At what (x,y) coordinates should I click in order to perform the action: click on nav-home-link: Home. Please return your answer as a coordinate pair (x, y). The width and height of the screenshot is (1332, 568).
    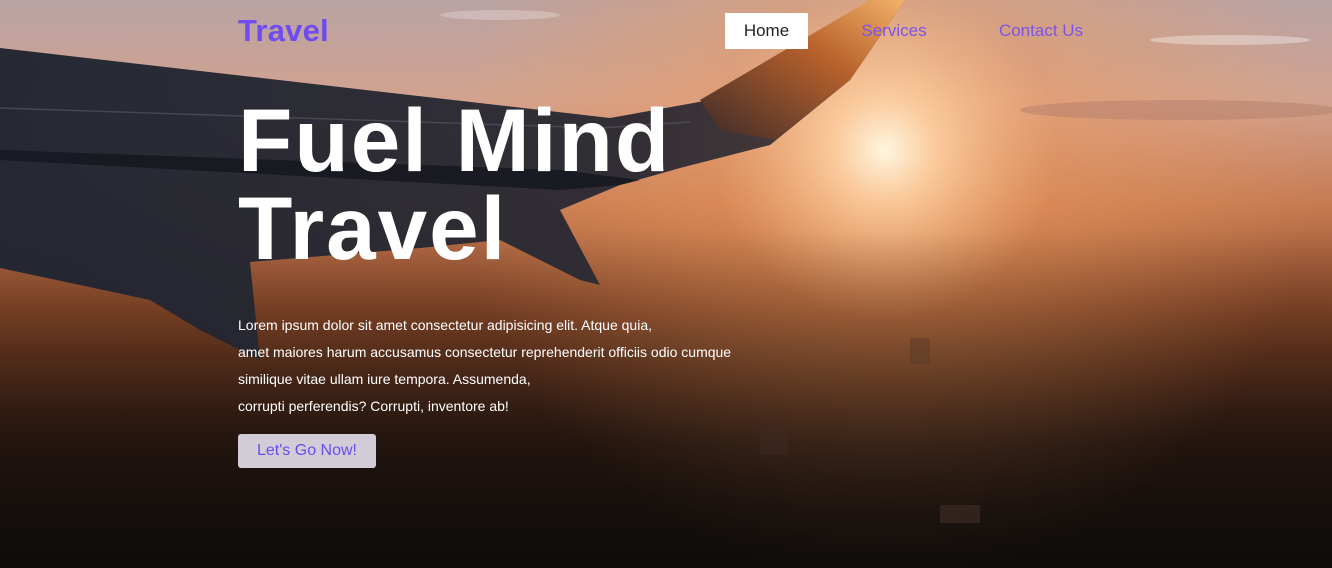
    Looking at the image, I should click on (766, 31).